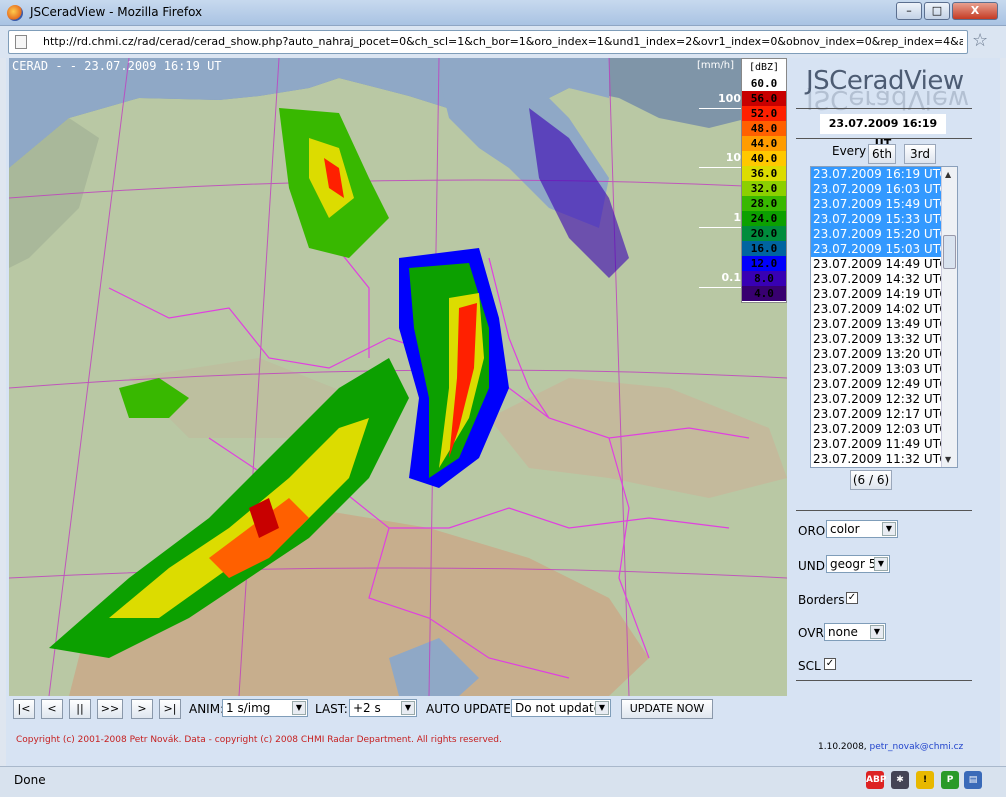 This screenshot has width=1006, height=797. Describe the element at coordinates (884, 174) in the screenshot. I see `time-list-item: 23.07.2009 16:19 UTC` at that location.